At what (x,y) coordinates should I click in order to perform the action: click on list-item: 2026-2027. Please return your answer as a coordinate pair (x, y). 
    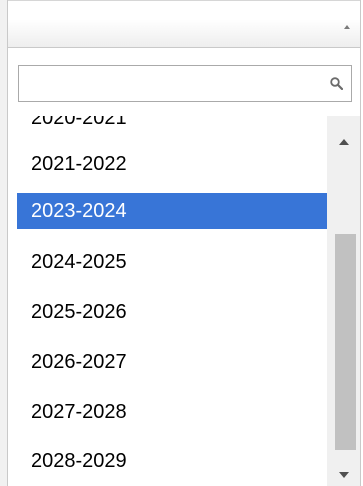
    Looking at the image, I should click on (172, 362).